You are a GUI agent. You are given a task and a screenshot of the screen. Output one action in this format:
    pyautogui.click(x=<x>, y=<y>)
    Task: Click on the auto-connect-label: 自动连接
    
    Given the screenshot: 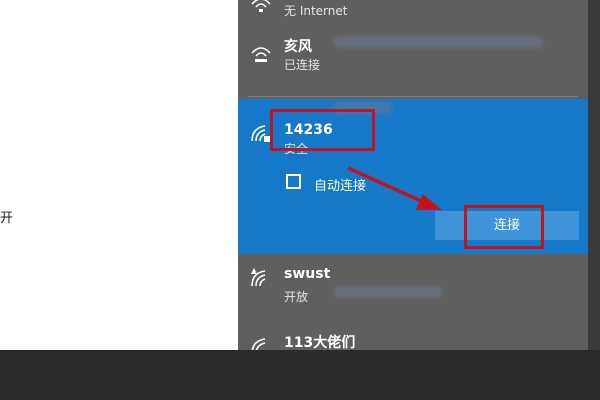 What is the action you would take?
    pyautogui.click(x=340, y=184)
    